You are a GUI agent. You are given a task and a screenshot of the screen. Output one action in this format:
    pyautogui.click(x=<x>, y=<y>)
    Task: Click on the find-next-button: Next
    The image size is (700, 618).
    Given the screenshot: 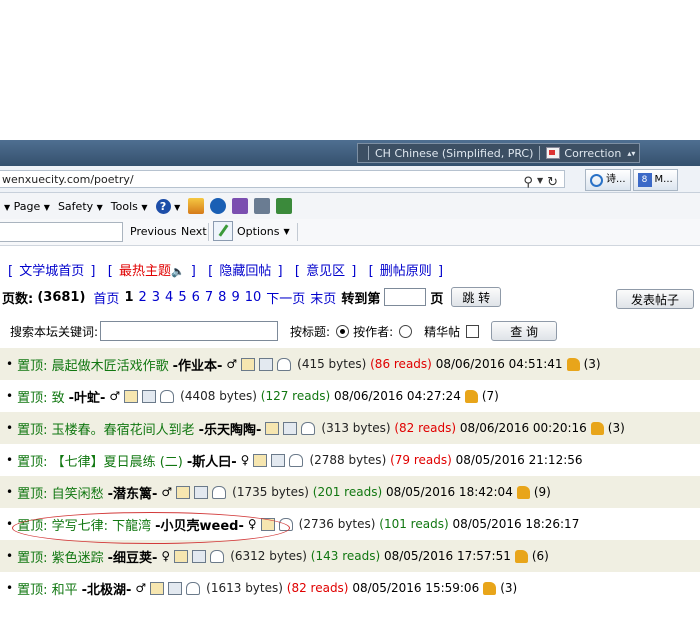 What is the action you would take?
    pyautogui.click(x=194, y=231)
    